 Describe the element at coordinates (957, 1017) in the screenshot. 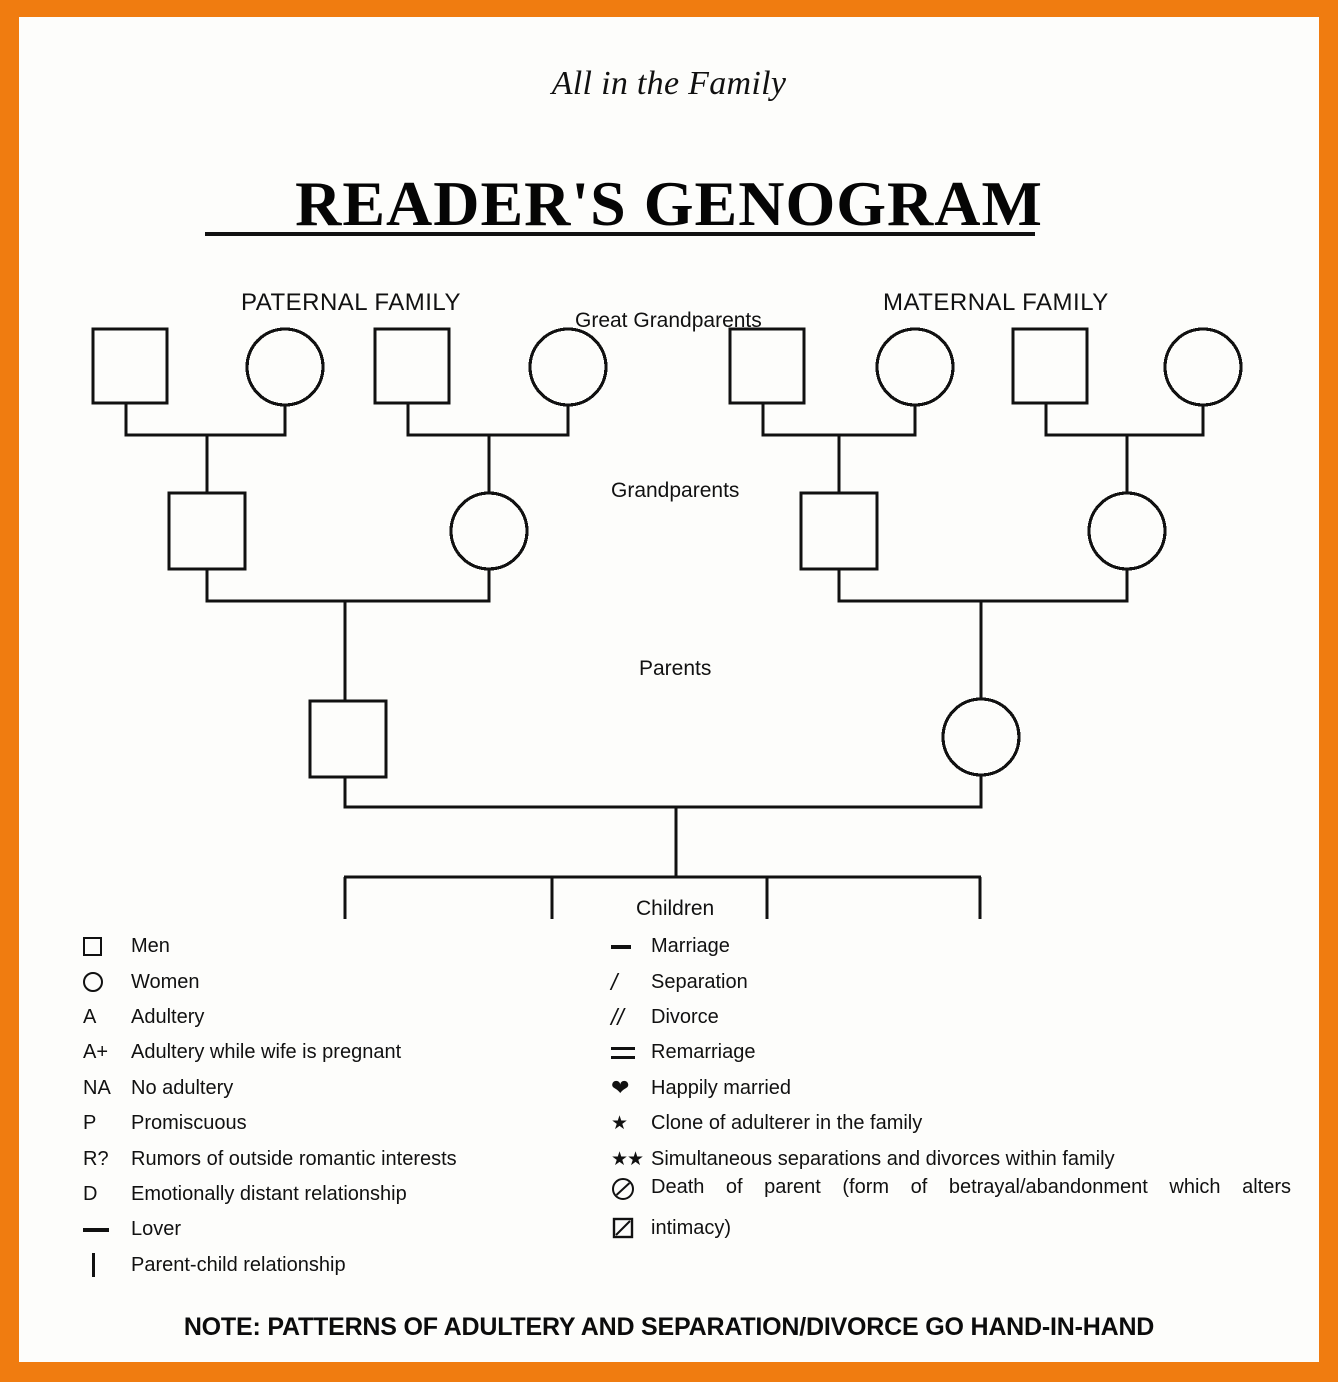

I see `legend-item-divorce: // Divorce` at that location.